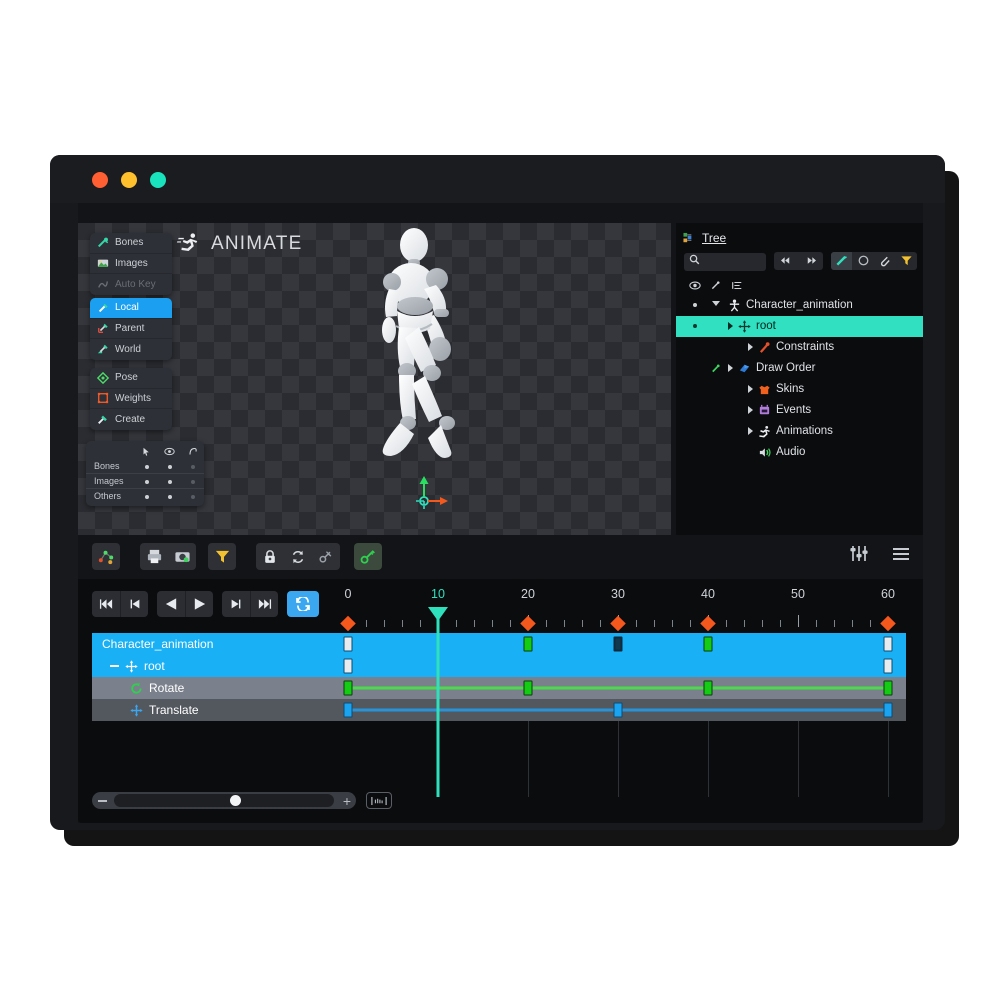  Describe the element at coordinates (298, 556) in the screenshot. I see `refresh-button` at that location.